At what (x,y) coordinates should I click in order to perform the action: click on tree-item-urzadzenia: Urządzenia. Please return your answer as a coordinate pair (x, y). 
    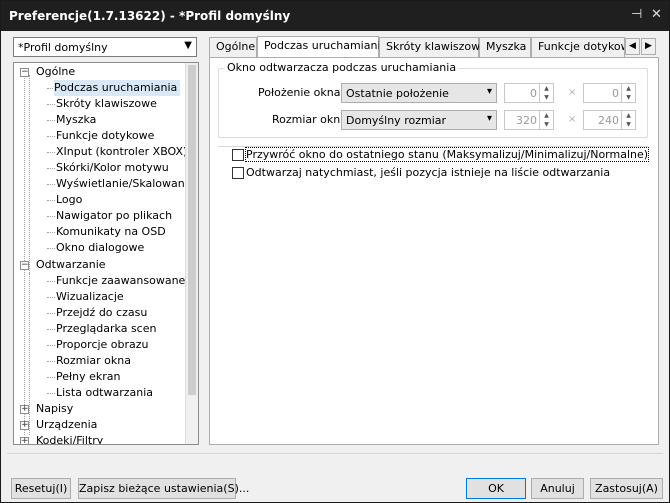
    Looking at the image, I should click on (66, 425).